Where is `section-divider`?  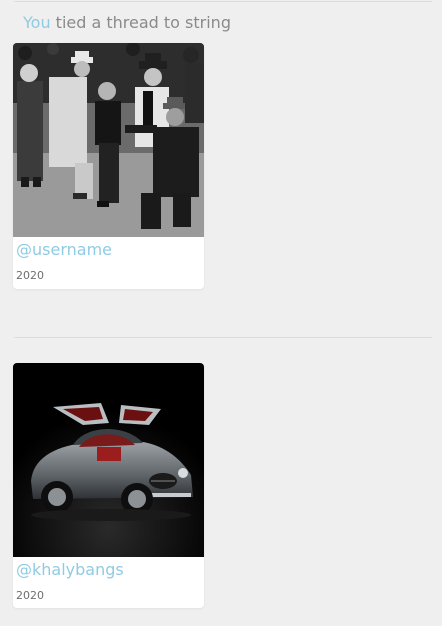
section-divider is located at coordinates (223, 337).